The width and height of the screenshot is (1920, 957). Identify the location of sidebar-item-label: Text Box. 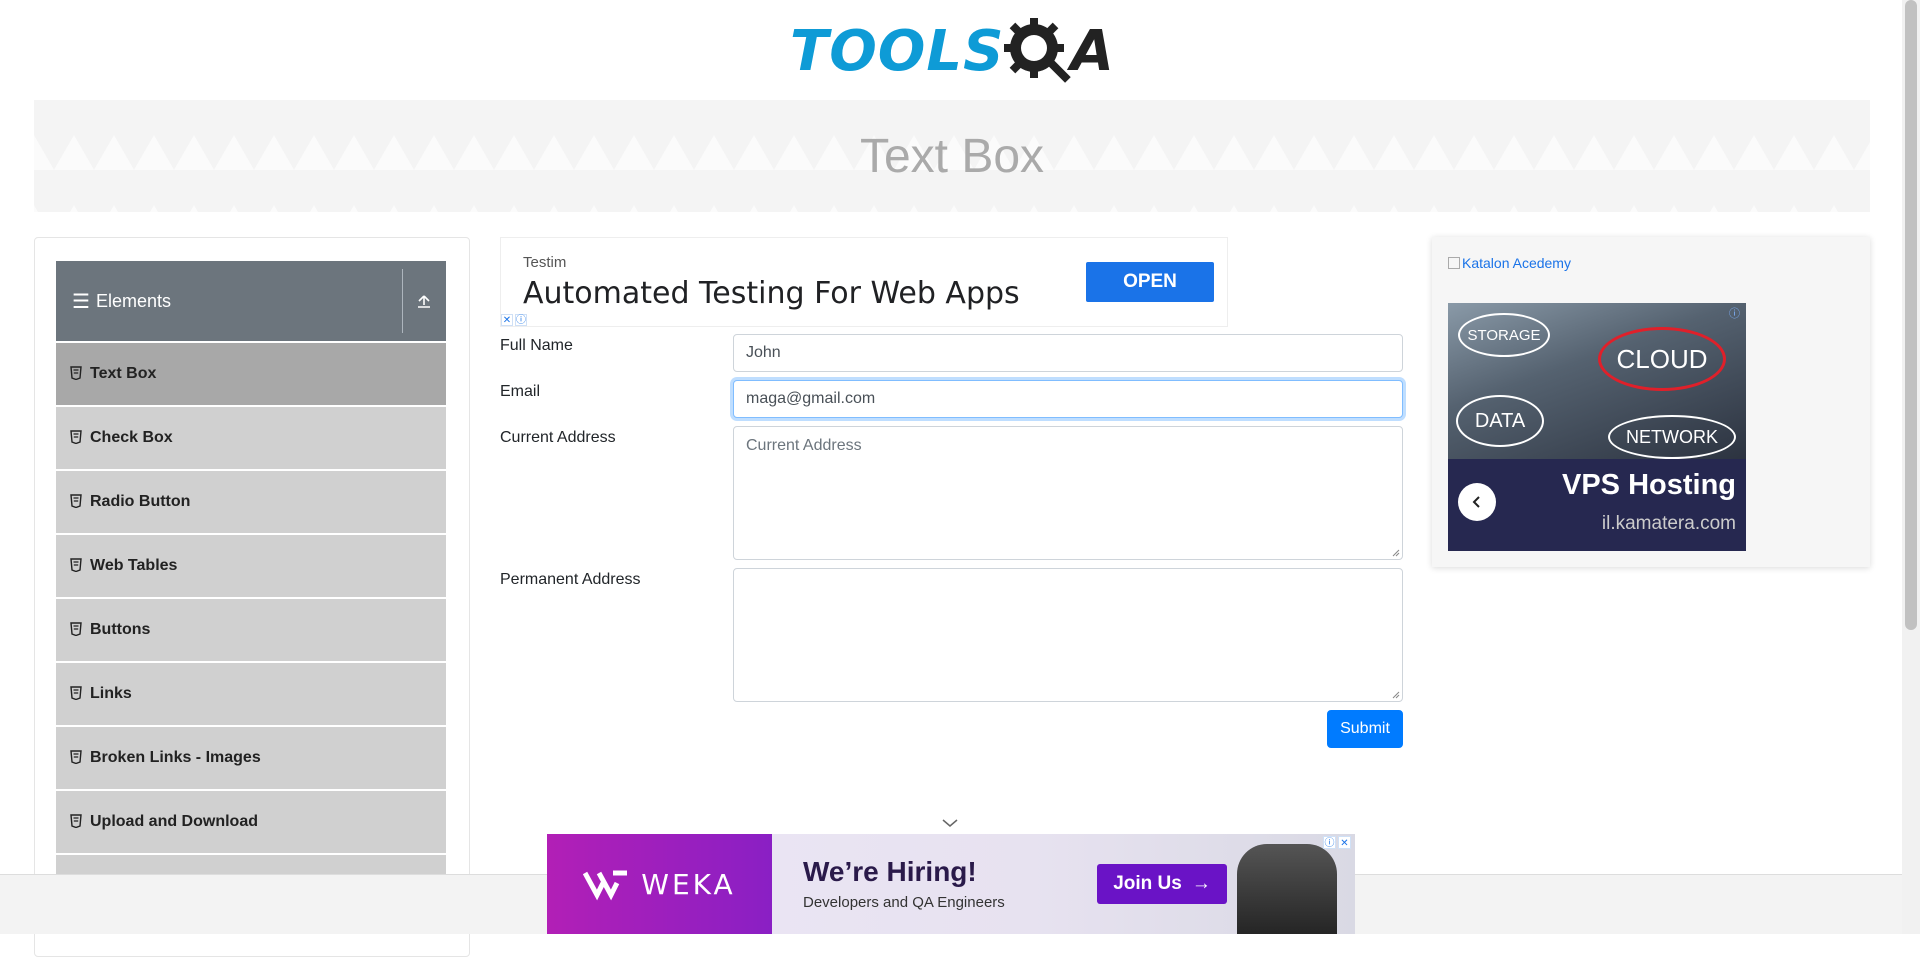
(123, 373).